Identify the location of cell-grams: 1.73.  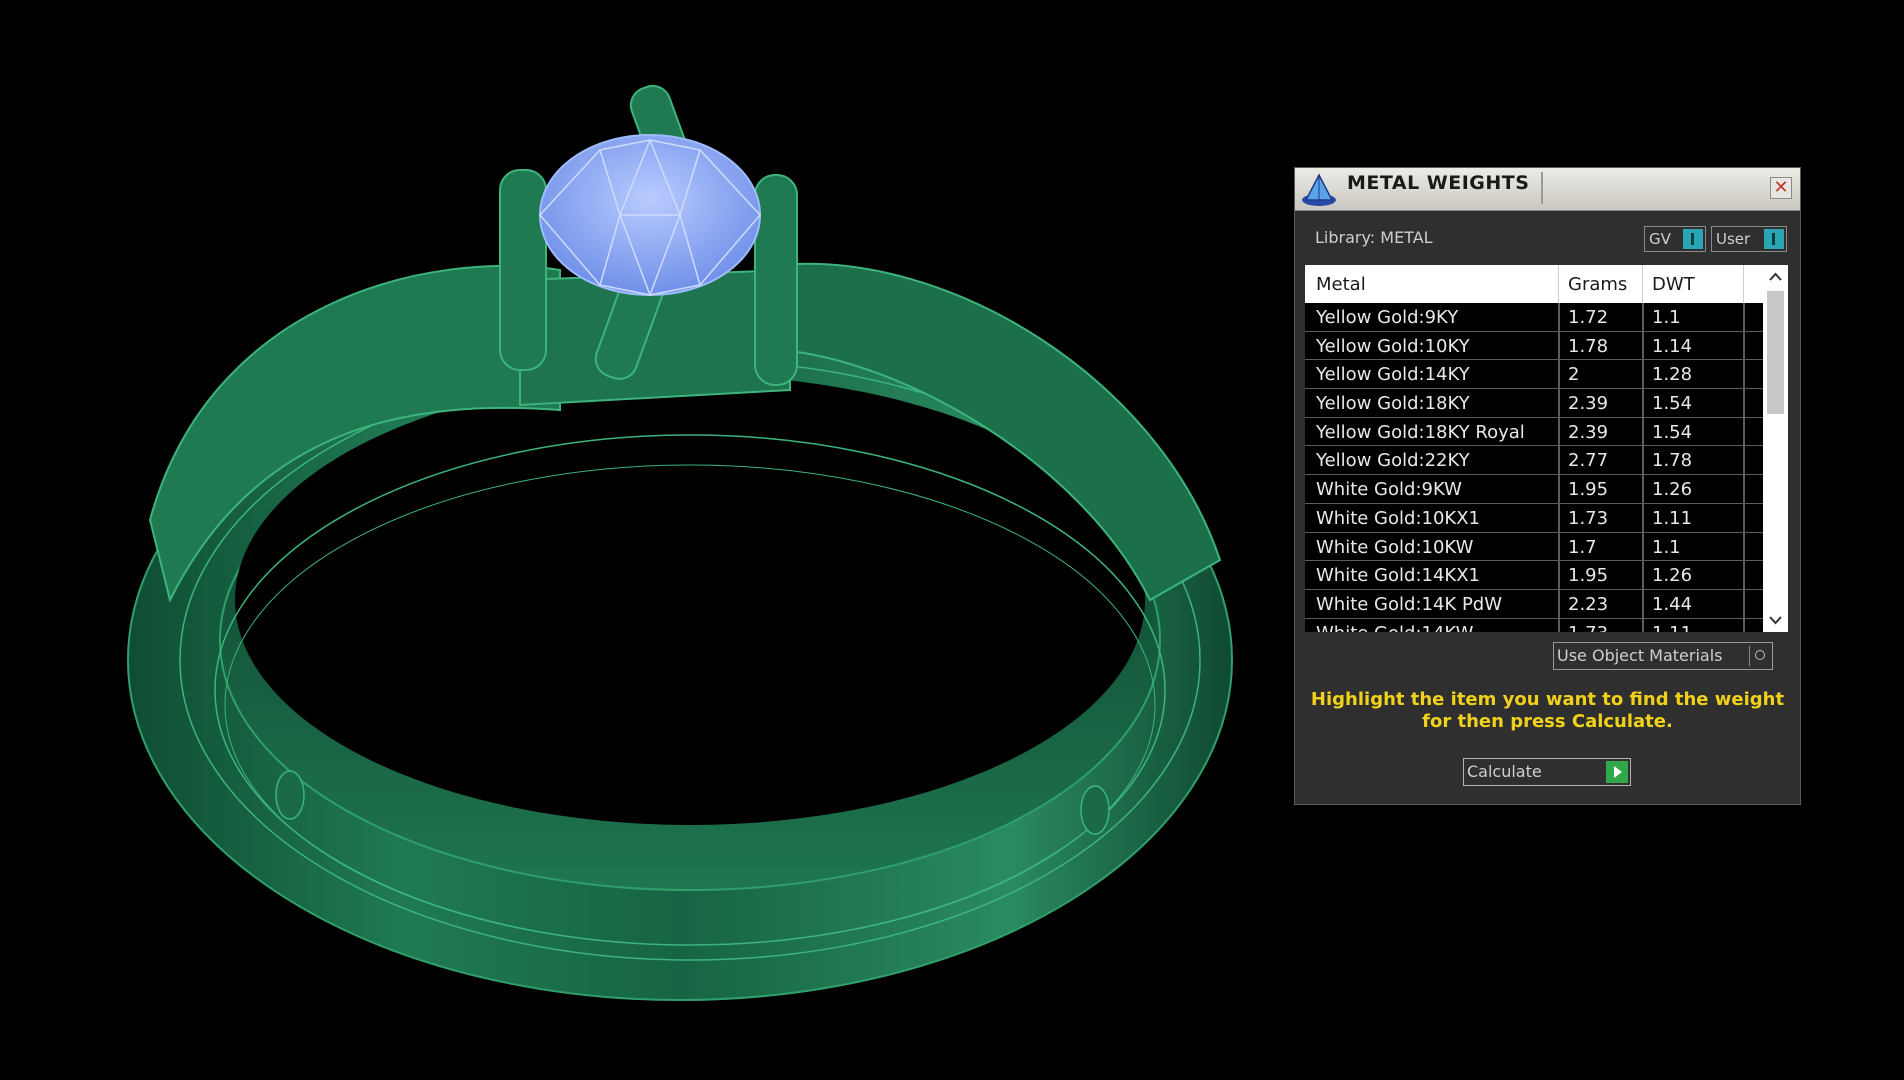
(1588, 627).